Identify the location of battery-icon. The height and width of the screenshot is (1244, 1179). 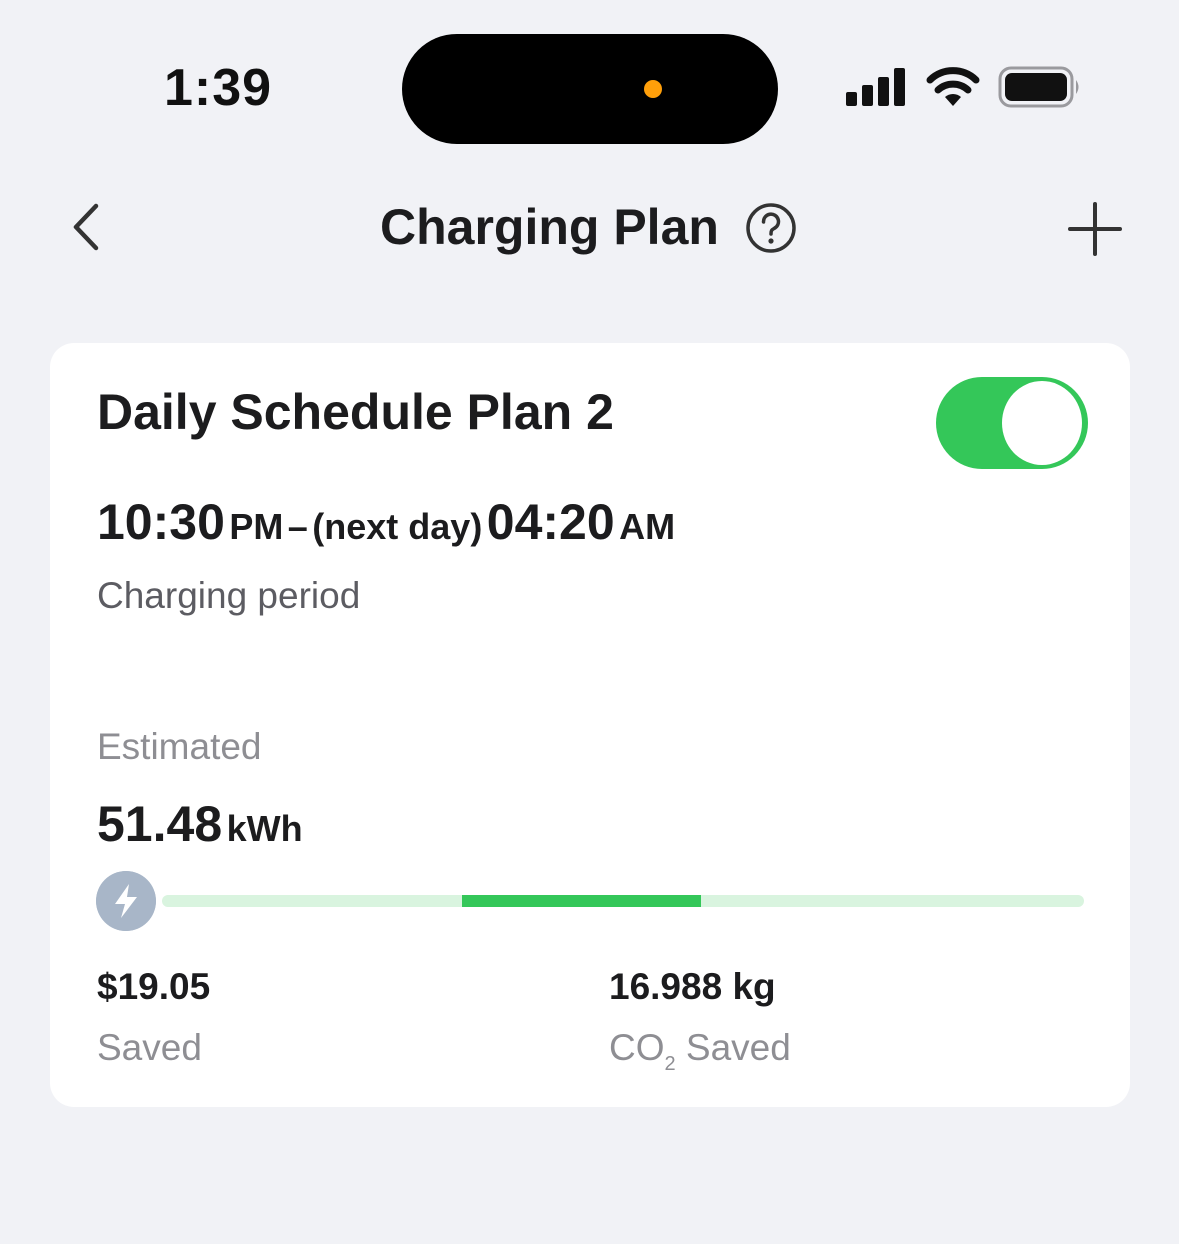
(1038, 87).